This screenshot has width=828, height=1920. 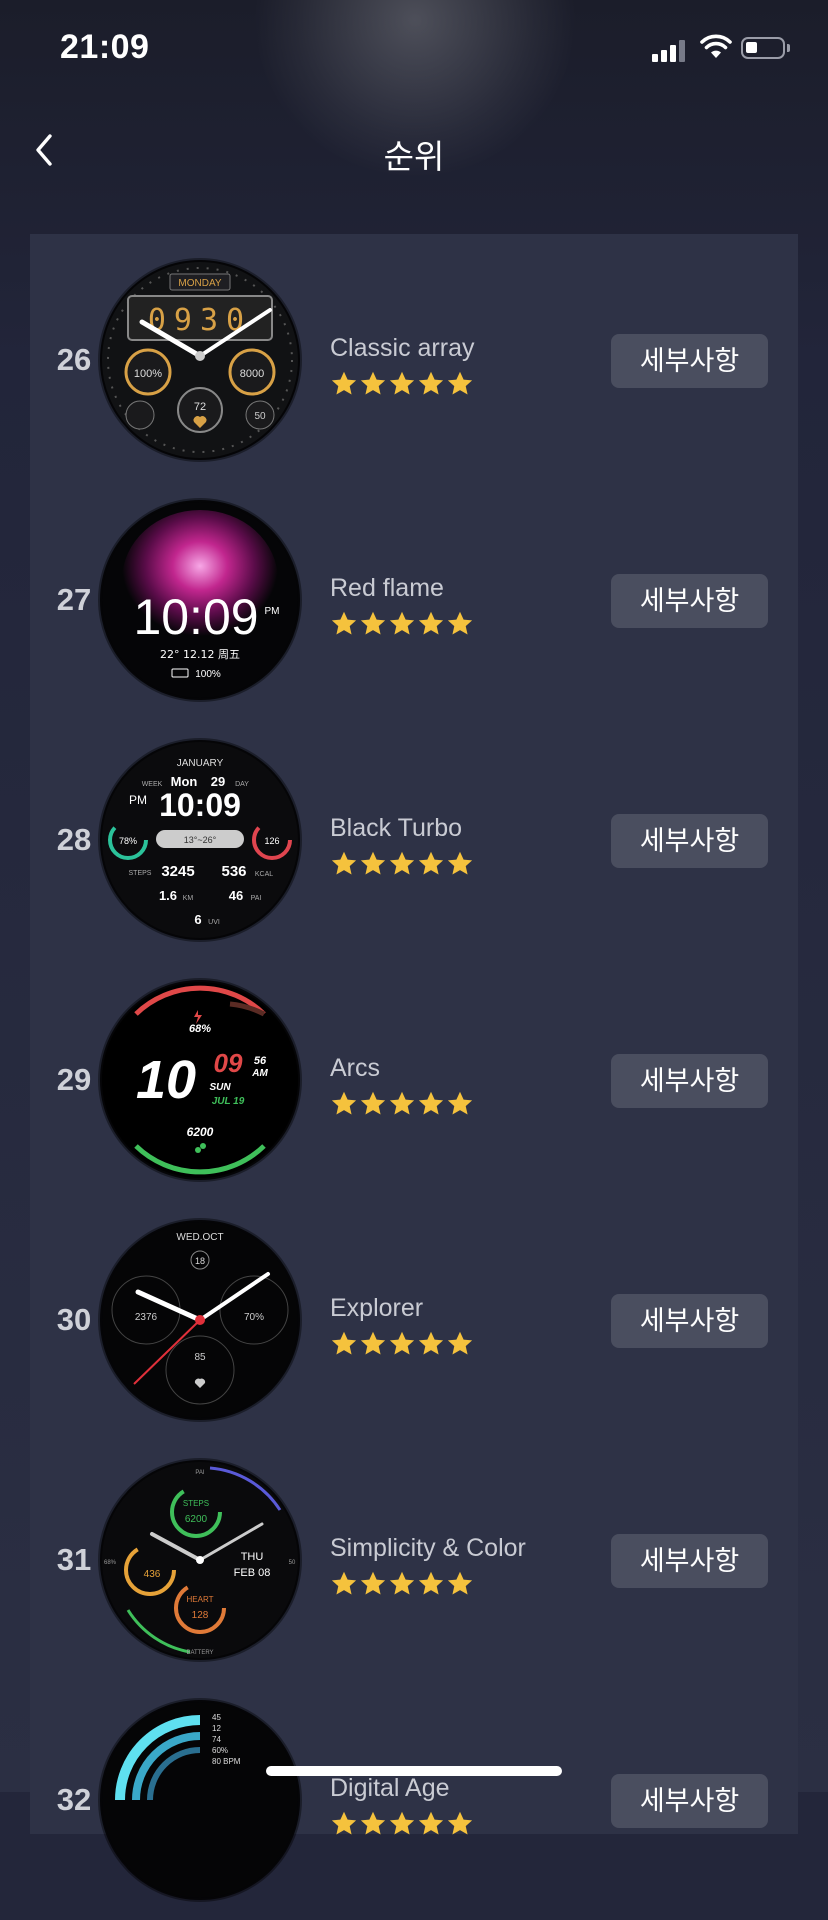 I want to click on face-steps: 3245, so click(x=177, y=871).